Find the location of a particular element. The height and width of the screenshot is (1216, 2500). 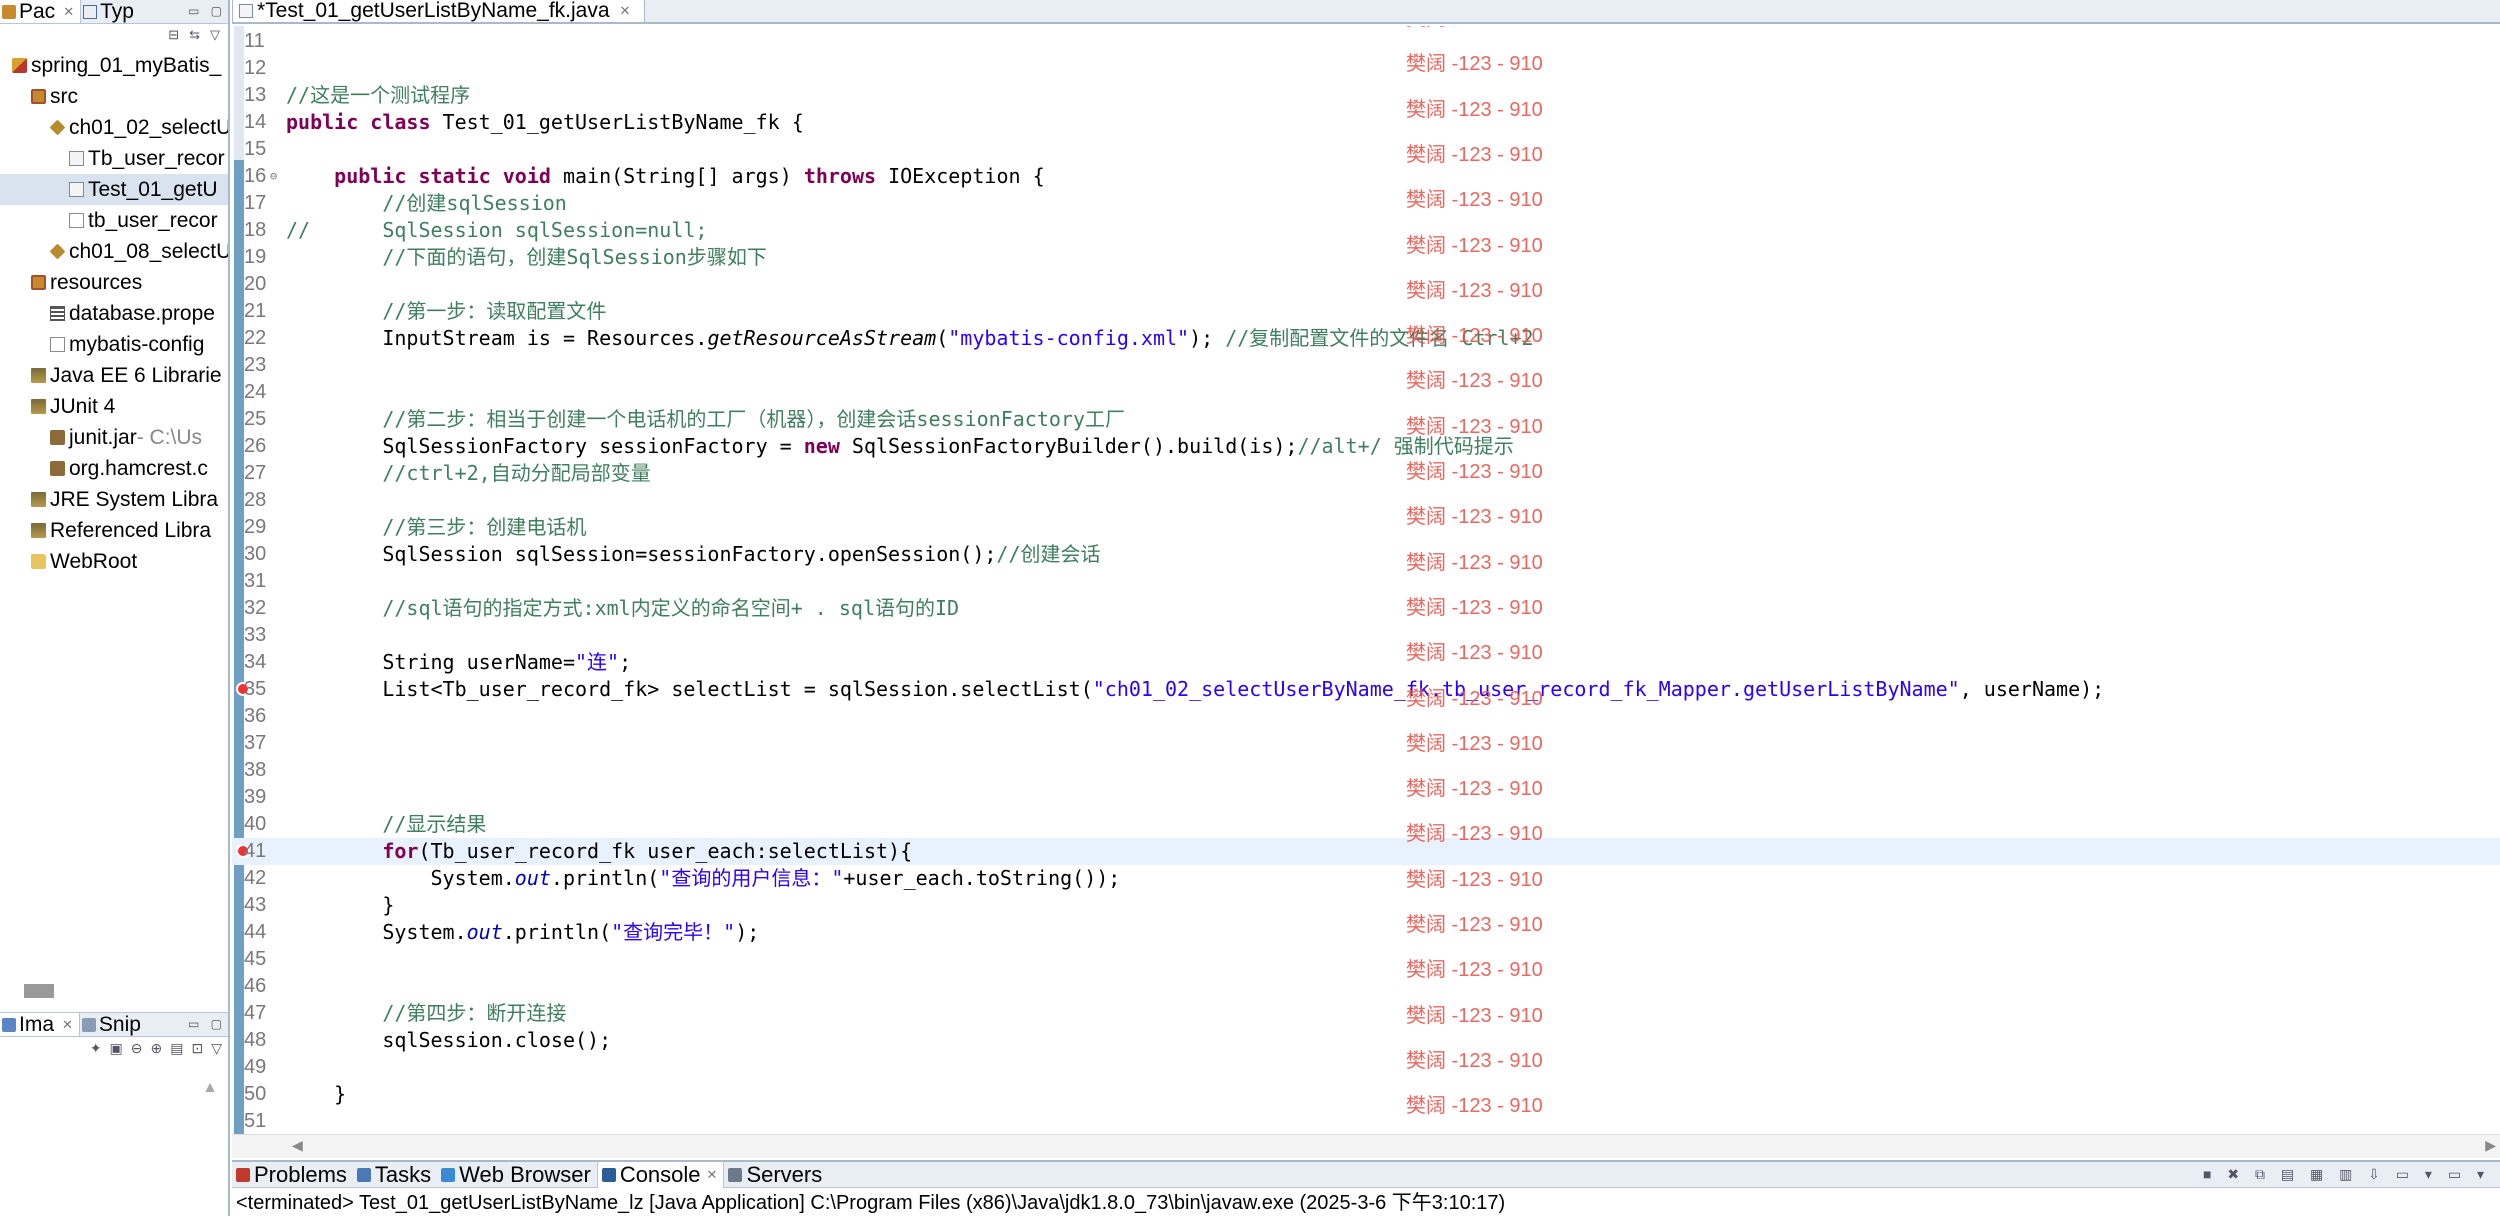

code-line: 31 is located at coordinates (1366, 581).